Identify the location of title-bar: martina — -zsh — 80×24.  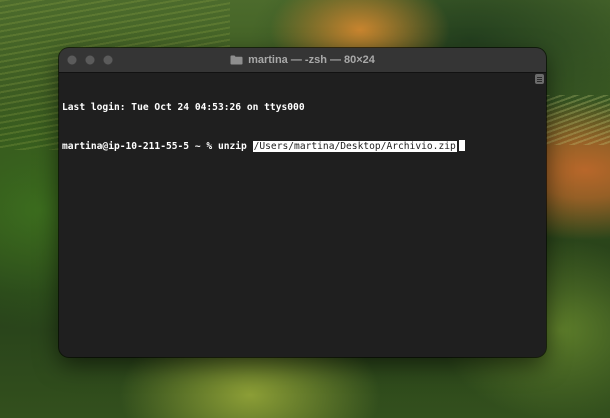
(302, 60).